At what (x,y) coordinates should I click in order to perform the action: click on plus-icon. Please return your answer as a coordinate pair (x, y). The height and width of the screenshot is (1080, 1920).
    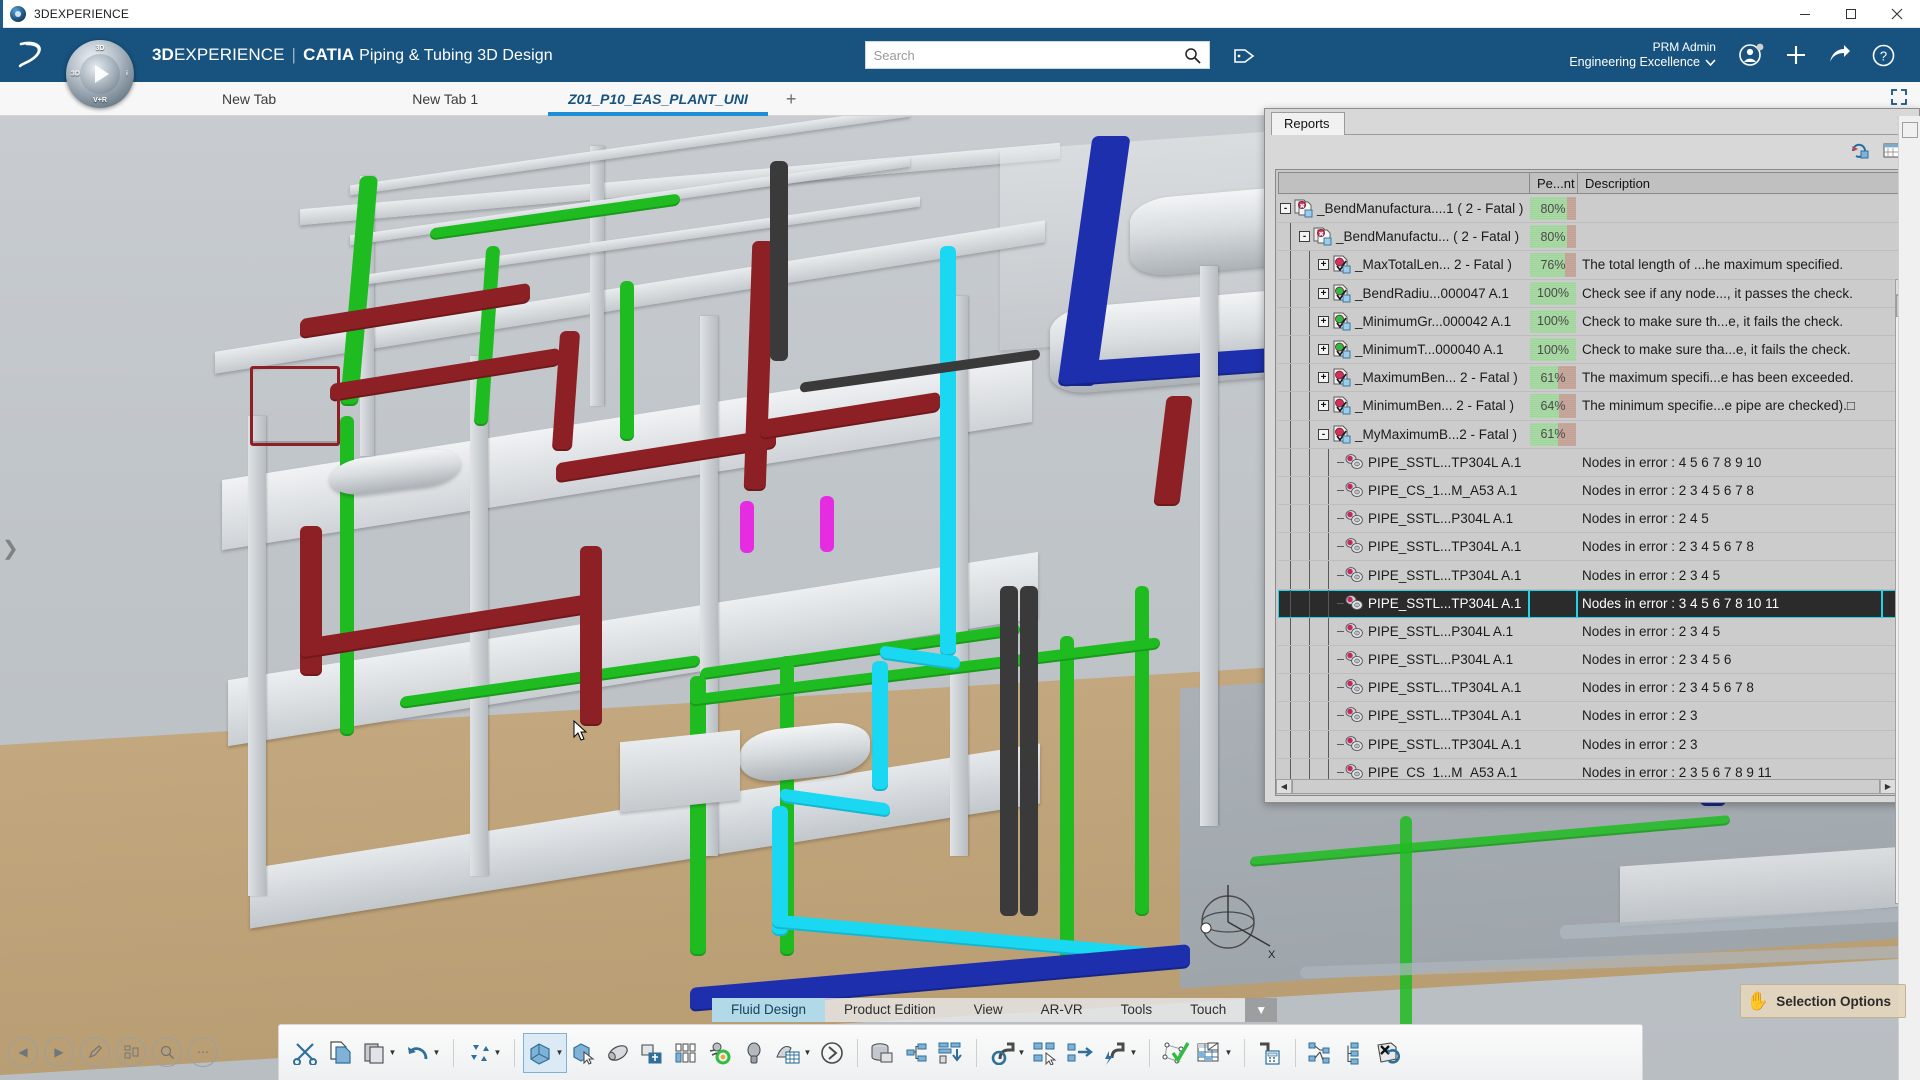
    Looking at the image, I should click on (1796, 55).